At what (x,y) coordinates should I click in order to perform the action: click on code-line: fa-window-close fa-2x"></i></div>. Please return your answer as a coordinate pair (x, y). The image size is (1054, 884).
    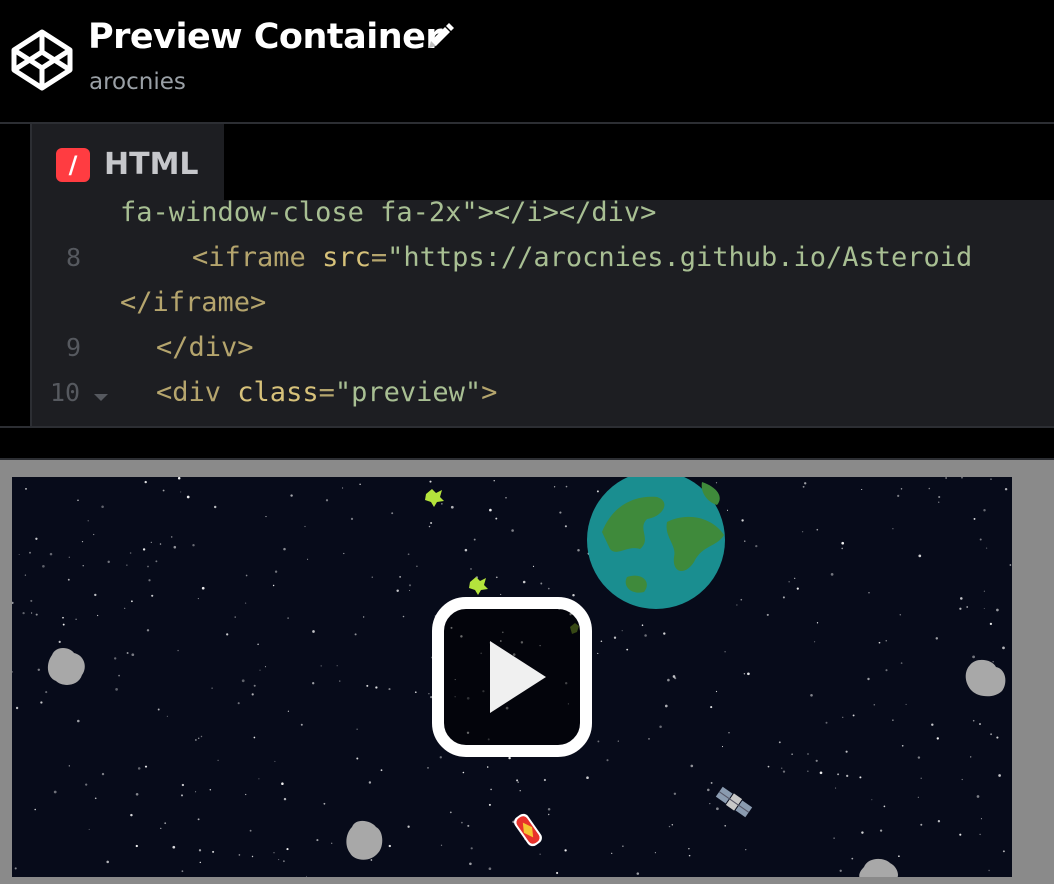
    Looking at the image, I should click on (388, 212).